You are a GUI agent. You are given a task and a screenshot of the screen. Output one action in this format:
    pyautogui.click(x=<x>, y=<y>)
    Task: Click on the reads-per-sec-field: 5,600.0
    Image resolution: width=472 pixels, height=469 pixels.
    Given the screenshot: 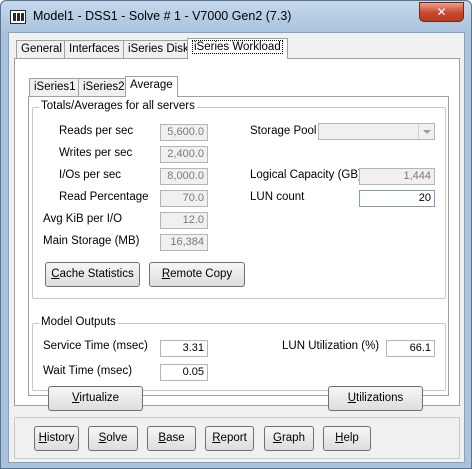 What is the action you would take?
    pyautogui.click(x=184, y=132)
    